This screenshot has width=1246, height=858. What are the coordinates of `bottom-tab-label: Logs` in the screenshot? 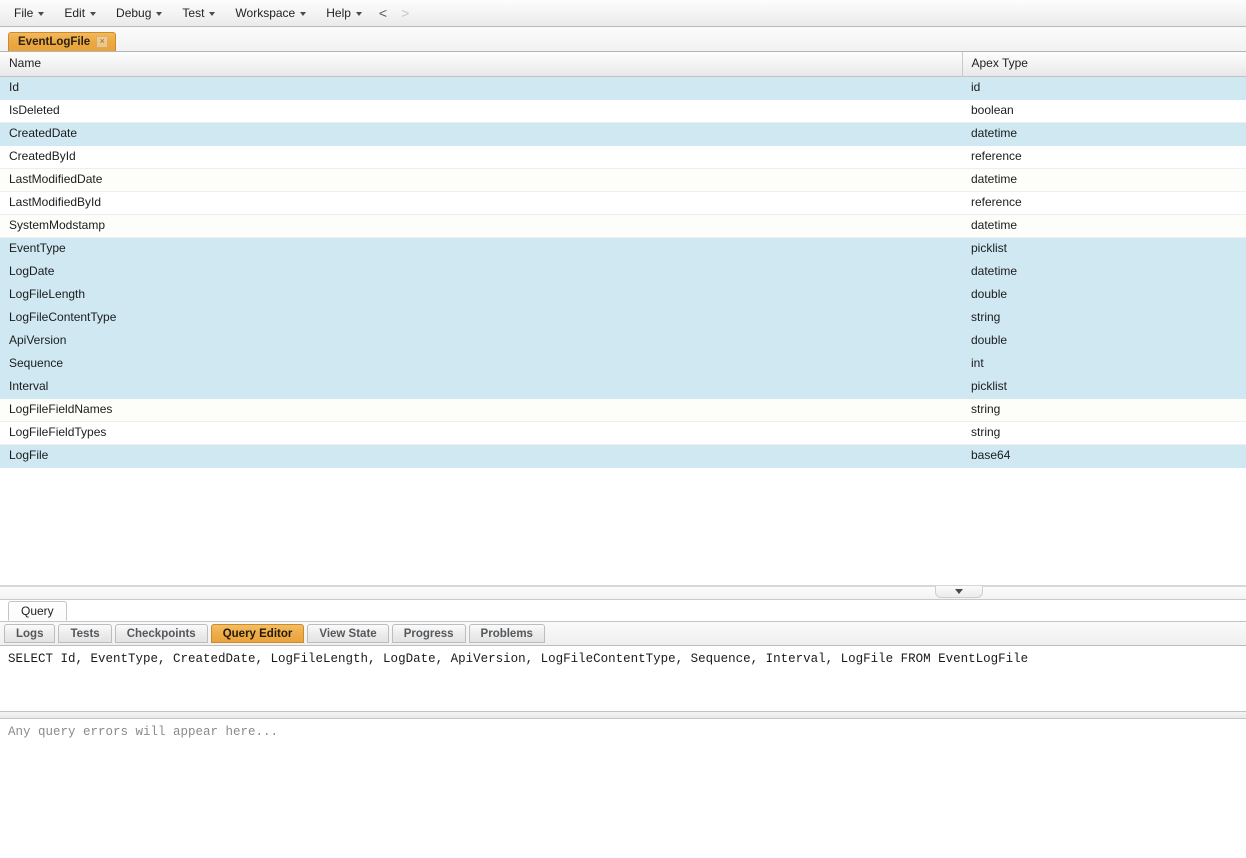 It's located at (30, 633).